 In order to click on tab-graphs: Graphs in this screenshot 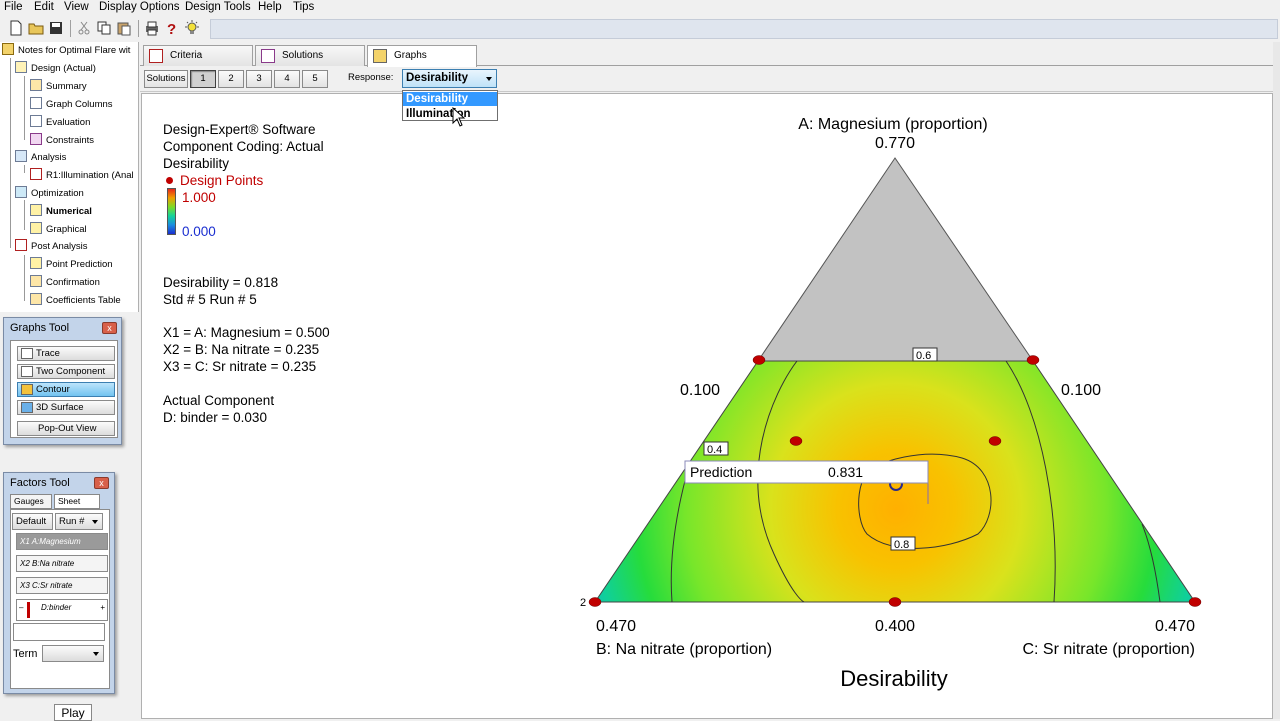, I will do `click(422, 56)`.